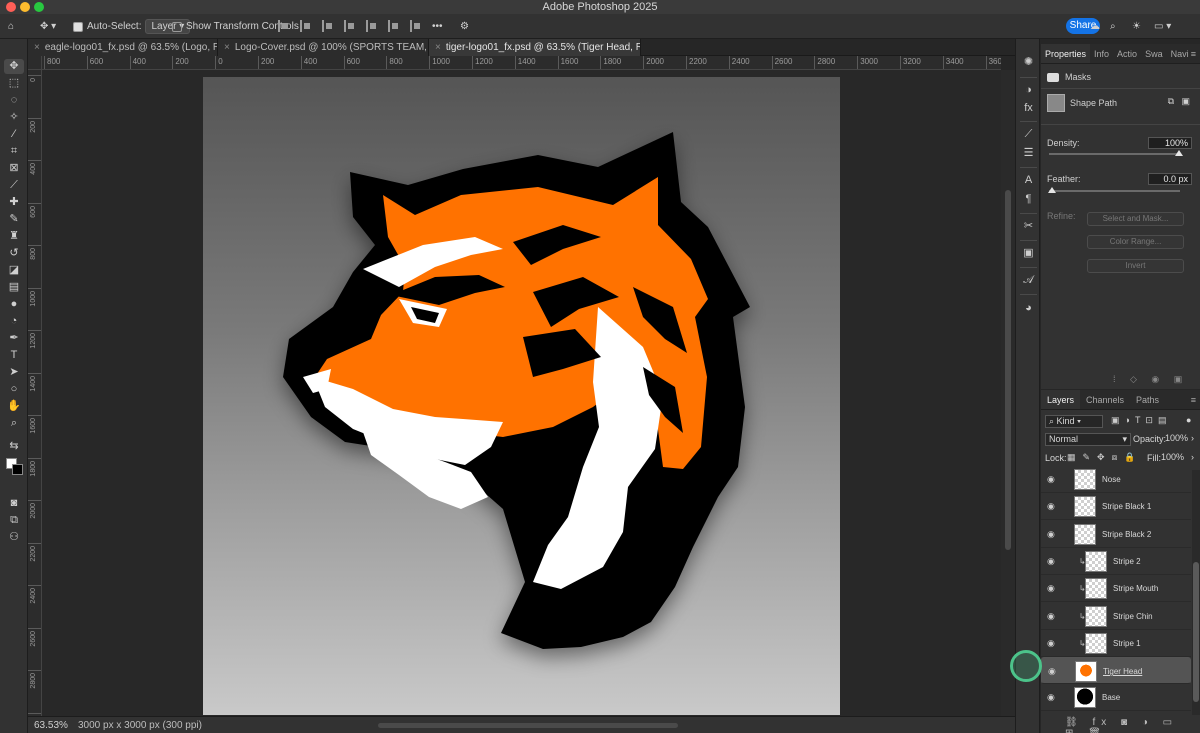 Image resolution: width=1200 pixels, height=733 pixels. I want to click on home-icon: ⌂, so click(11, 26).